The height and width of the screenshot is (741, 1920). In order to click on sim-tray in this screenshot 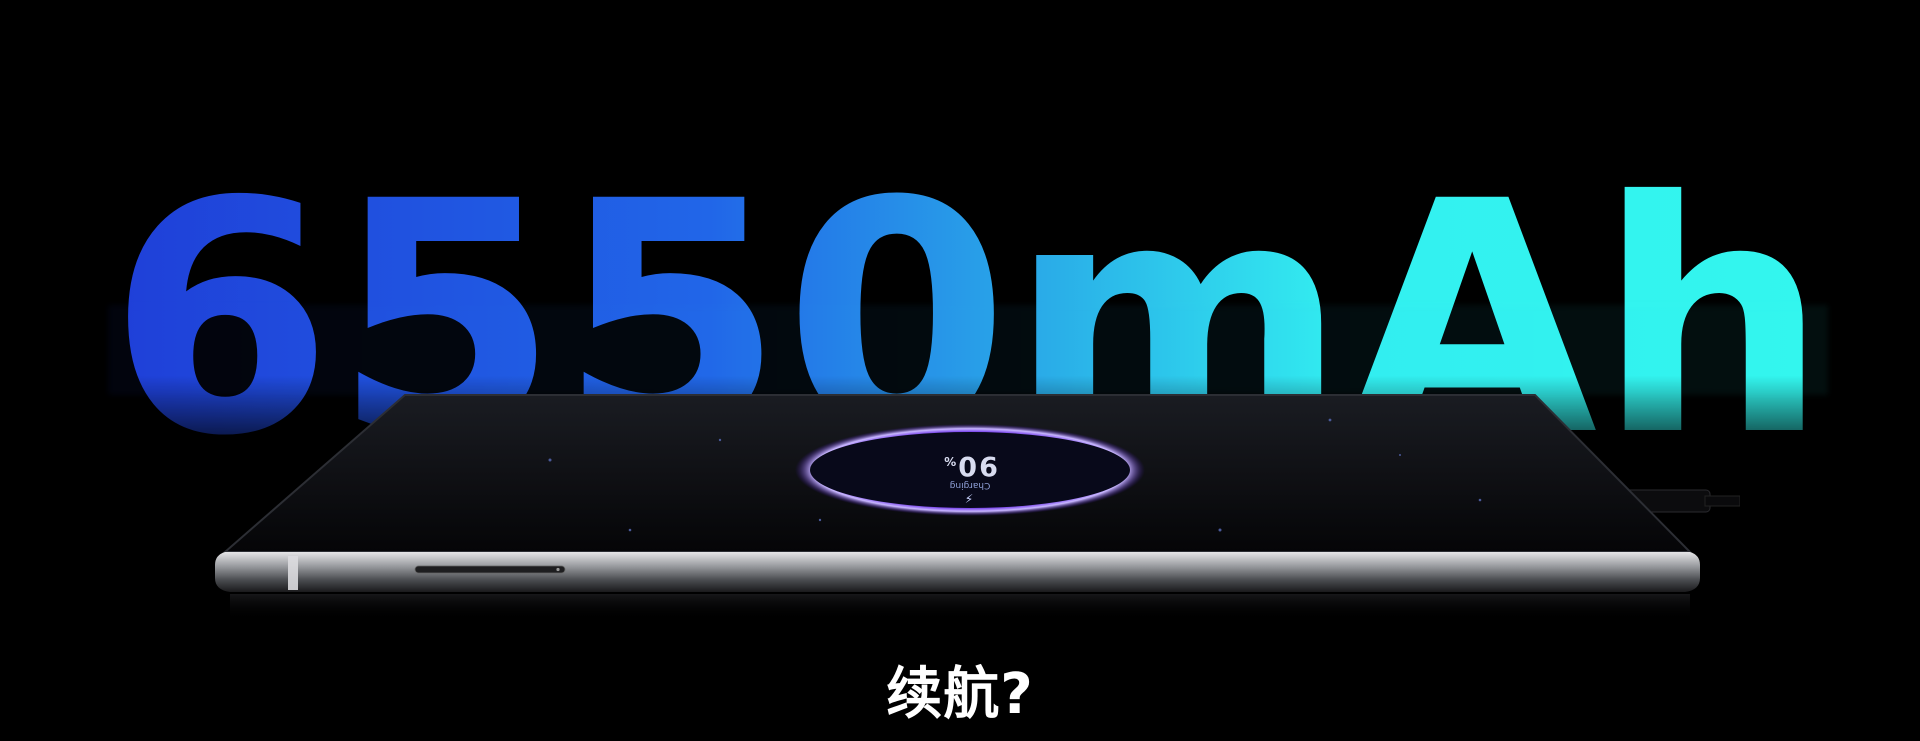, I will do `click(490, 569)`.